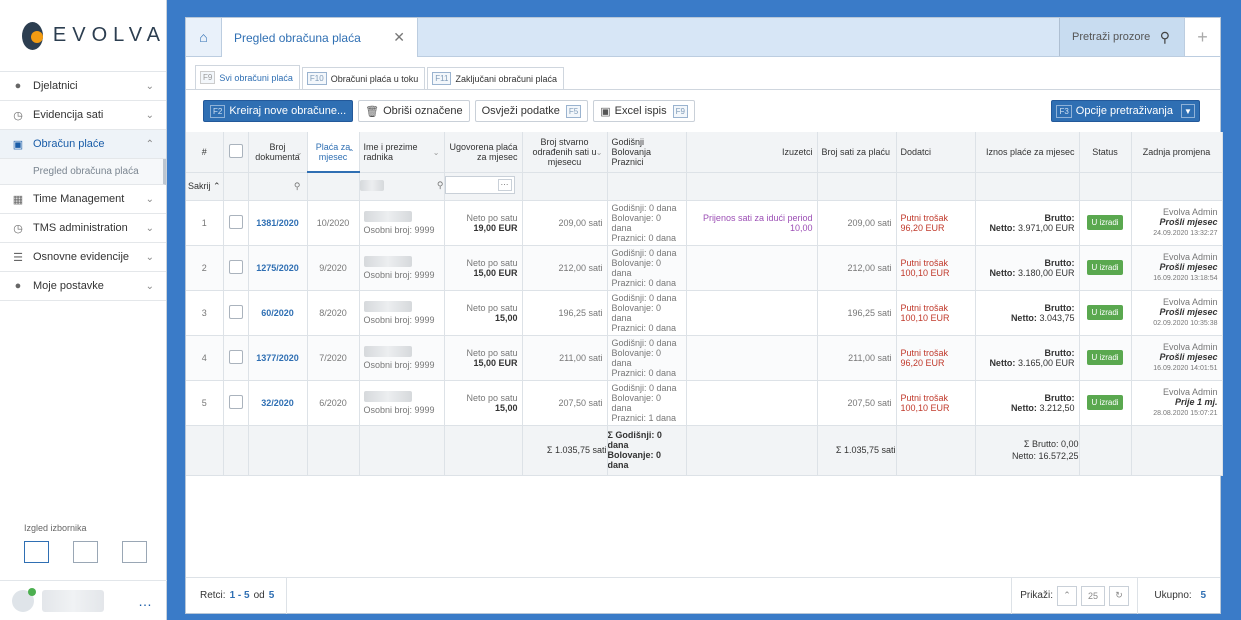 Image resolution: width=1241 pixels, height=620 pixels. I want to click on row-amount: Brutto: Netto: 3.180,00 EUR, so click(1027, 268).